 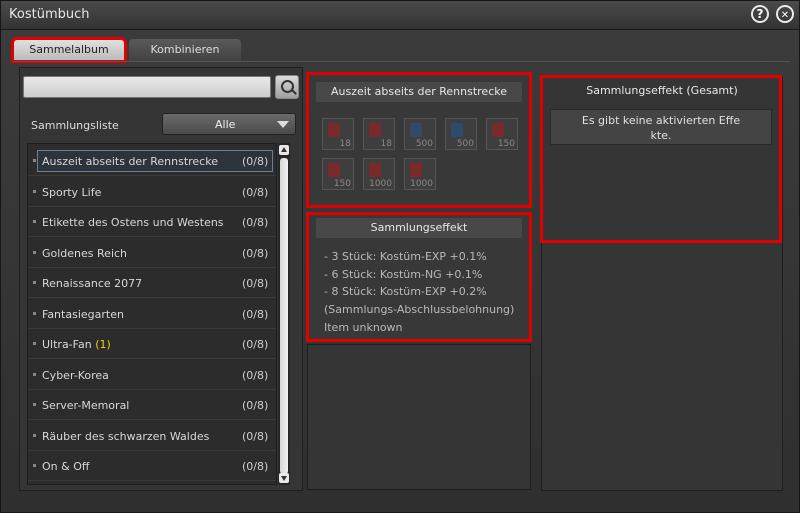 What do you see at coordinates (419, 309) in the screenshot?
I see `effect-line: (Sammlungs-Abschlussbelohnung)` at bounding box center [419, 309].